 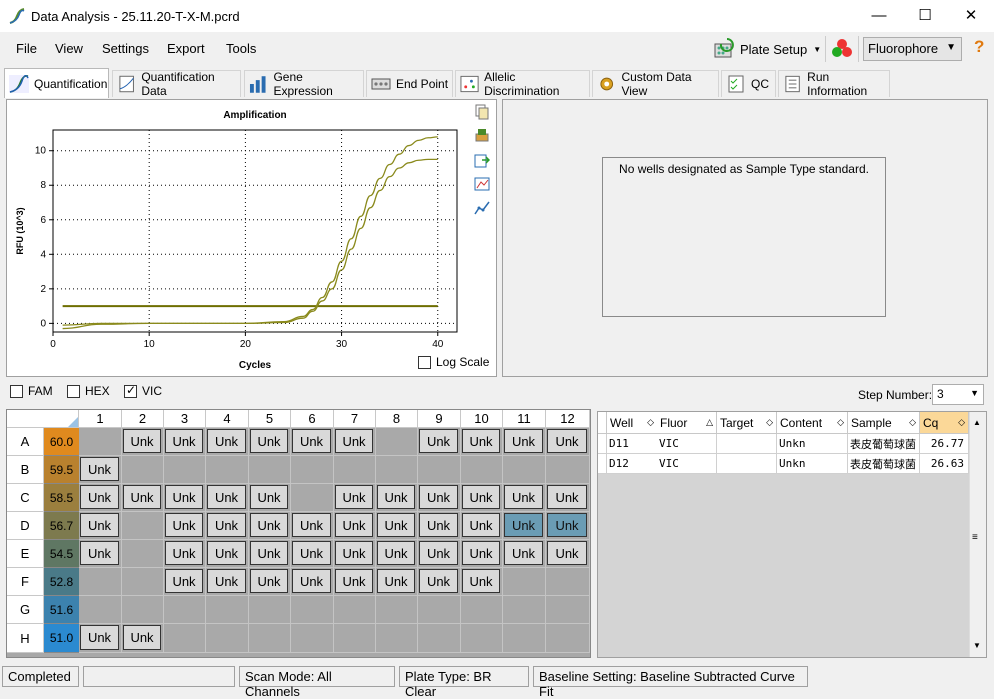 What do you see at coordinates (69, 48) in the screenshot?
I see `menu-view: View` at bounding box center [69, 48].